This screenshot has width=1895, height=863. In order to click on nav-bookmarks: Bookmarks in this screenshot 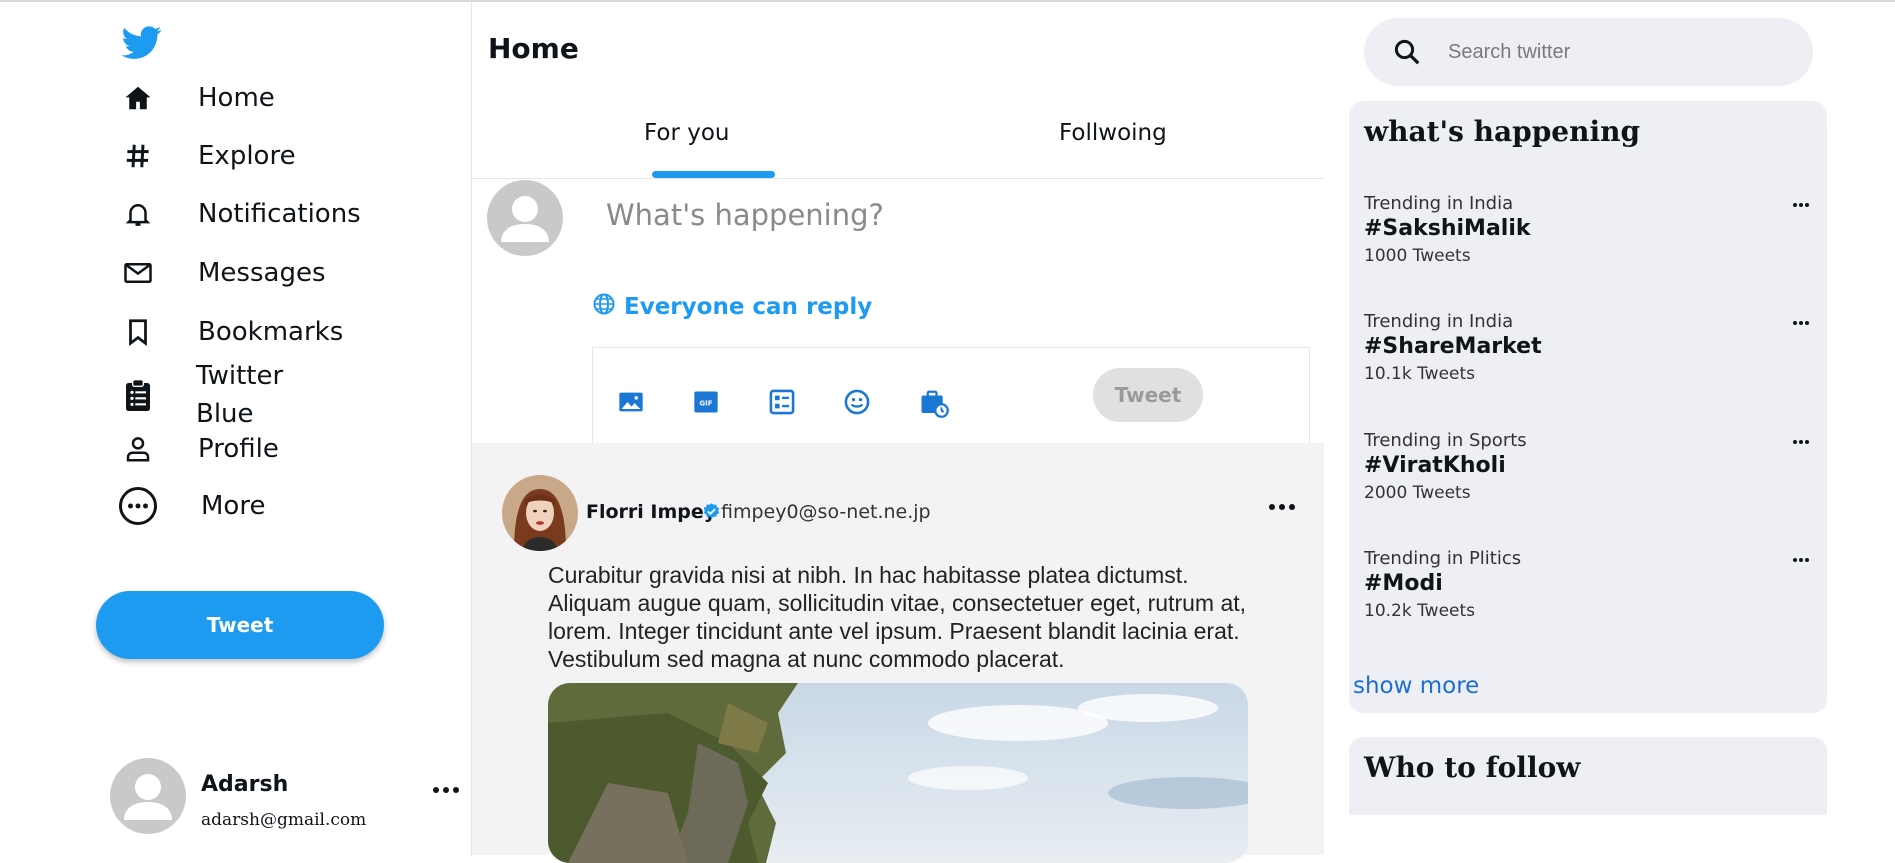, I will do `click(231, 332)`.